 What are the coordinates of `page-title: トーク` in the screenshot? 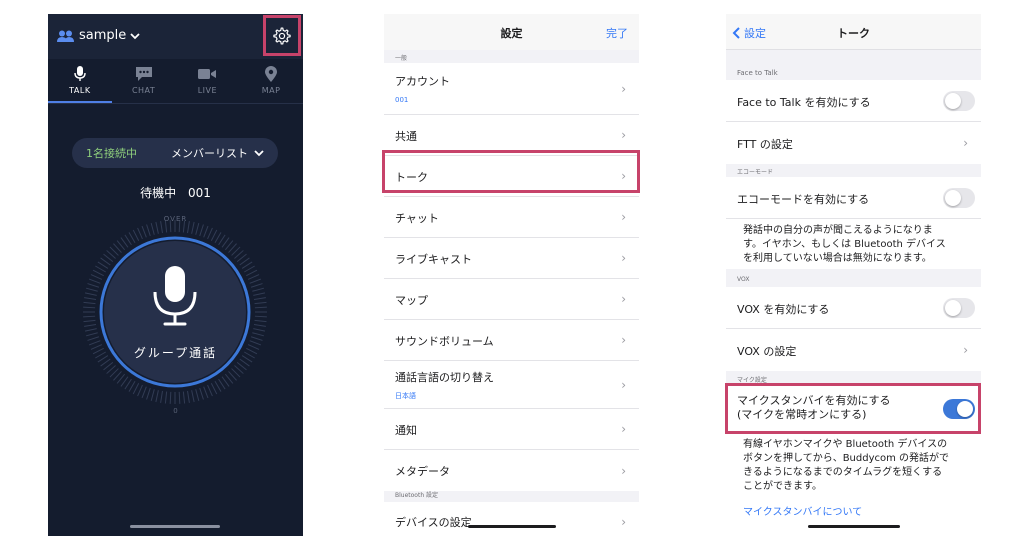 It's located at (853, 33).